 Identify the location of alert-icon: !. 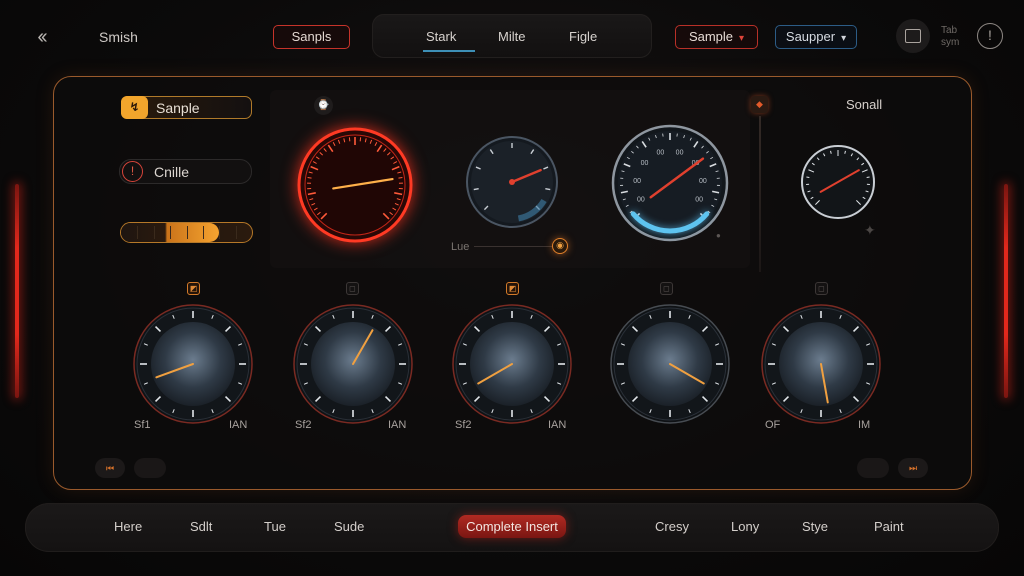
(132, 171).